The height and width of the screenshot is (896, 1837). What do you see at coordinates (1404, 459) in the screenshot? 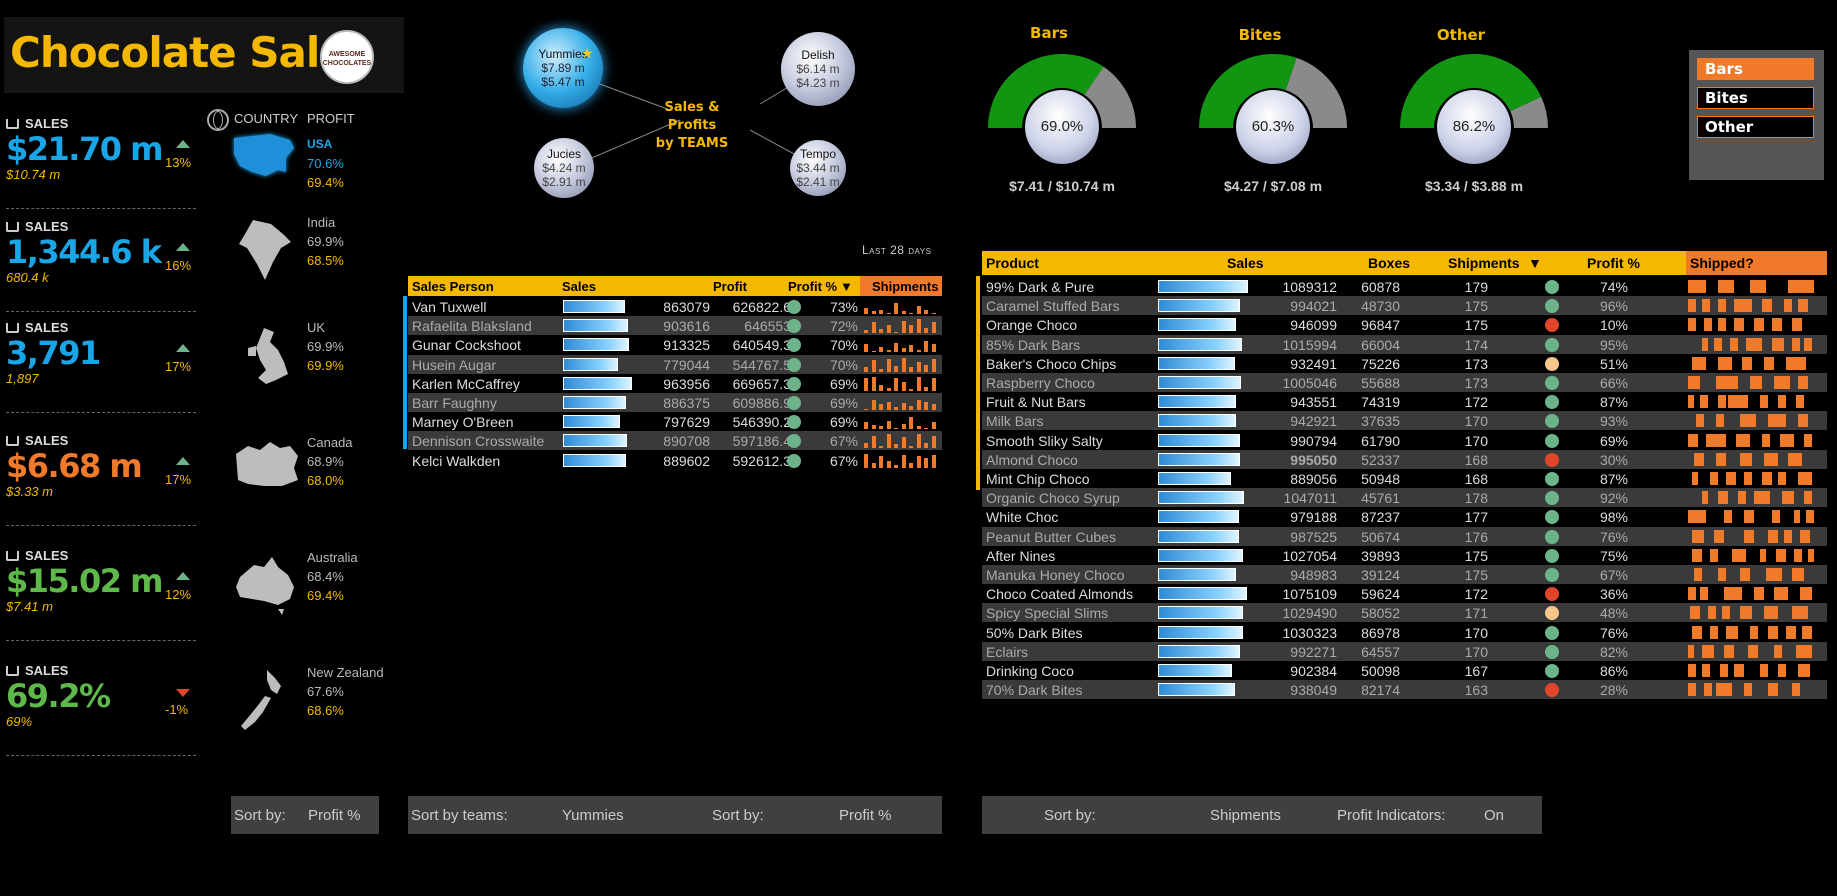
I see `product-row: Almond Choco 995050 52337 168 30%` at bounding box center [1404, 459].